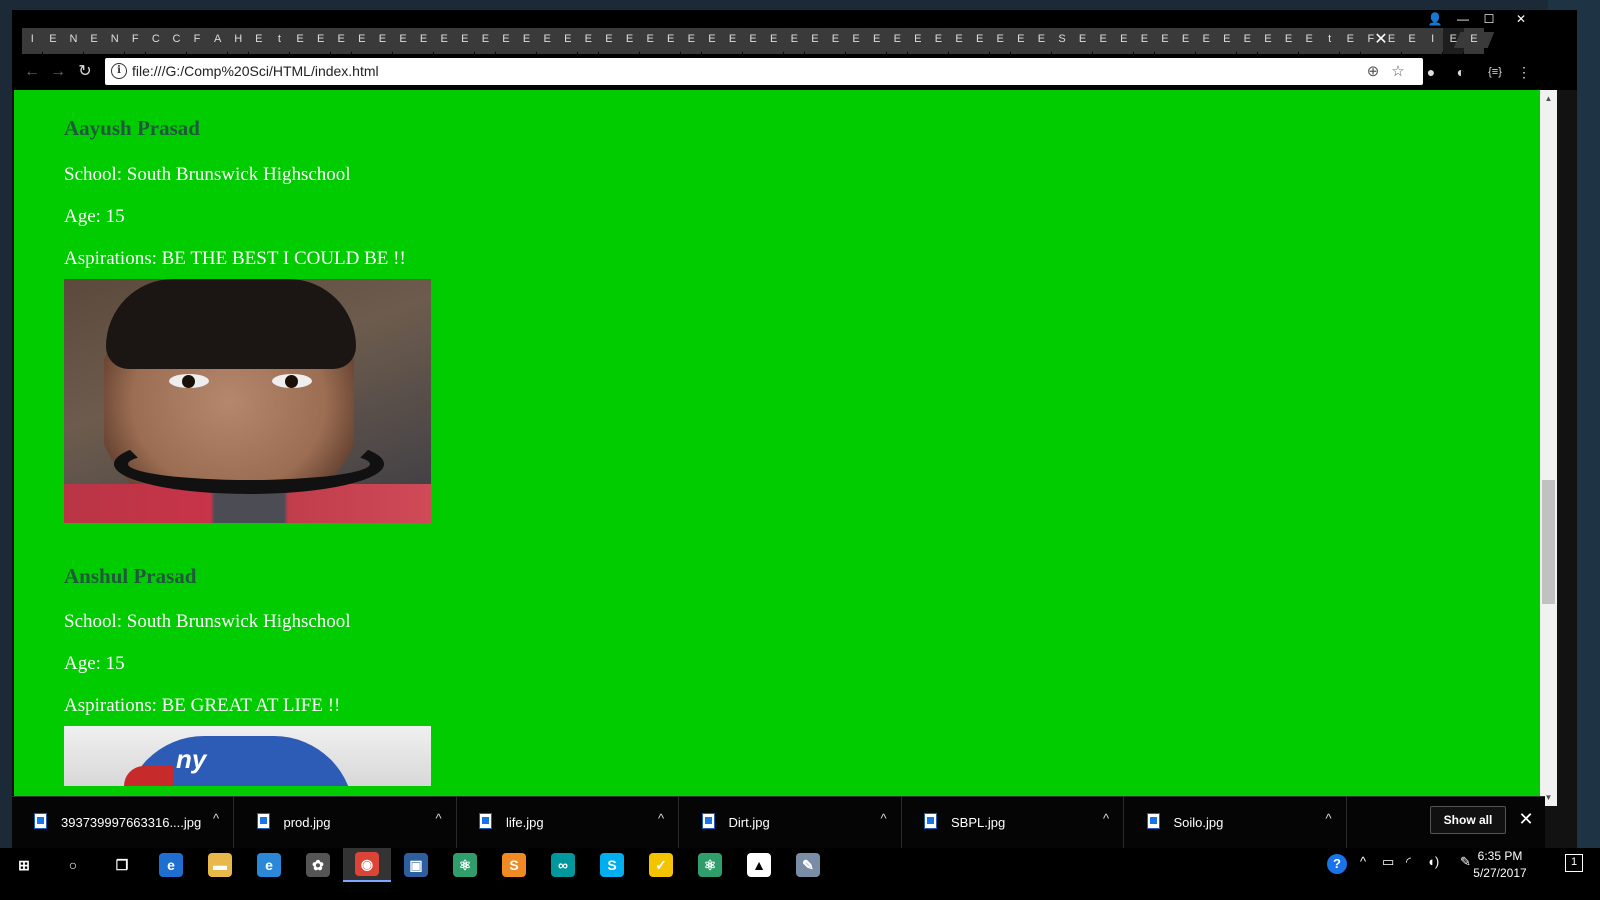 The height and width of the screenshot is (900, 1600). Describe the element at coordinates (346, 823) in the screenshot. I see `download-item: prod.jpg ^` at that location.